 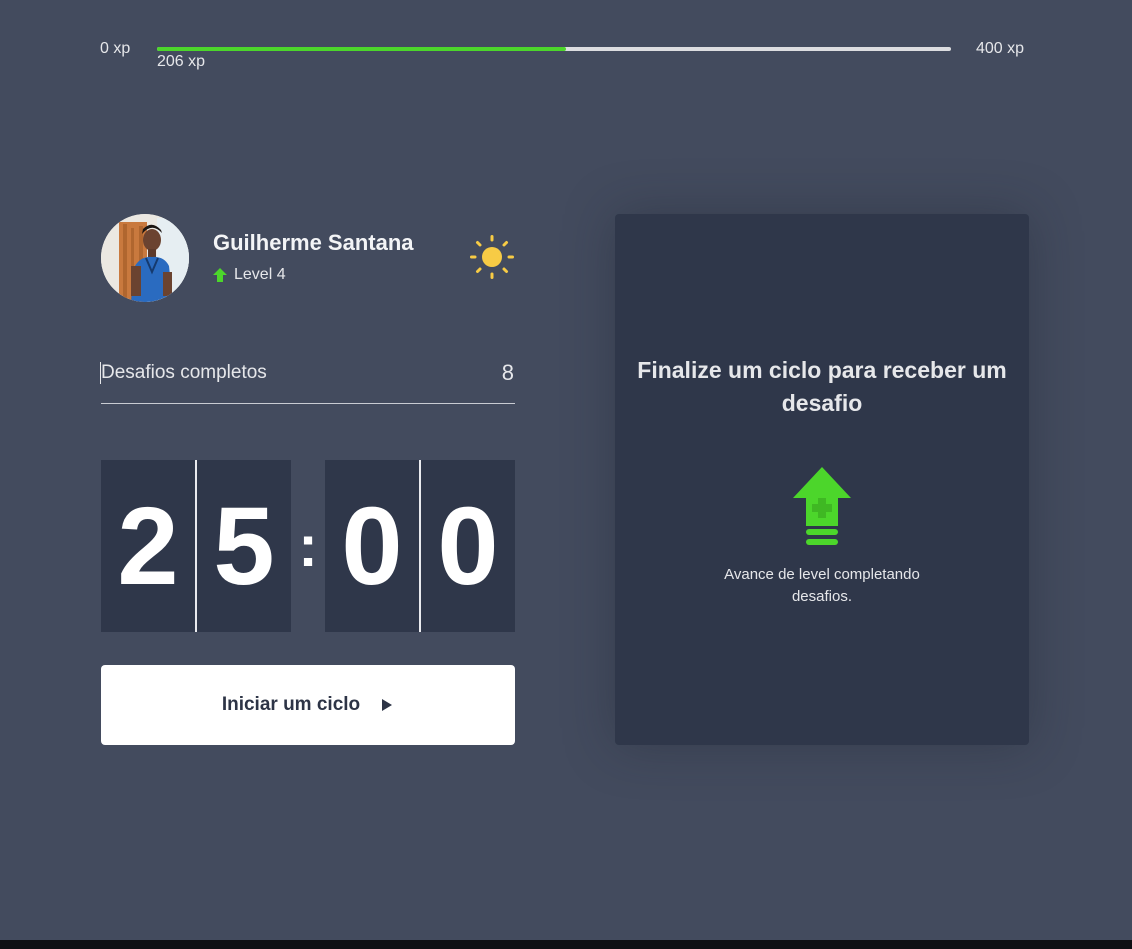 I want to click on minute-digit-units: 5, so click(x=244, y=546).